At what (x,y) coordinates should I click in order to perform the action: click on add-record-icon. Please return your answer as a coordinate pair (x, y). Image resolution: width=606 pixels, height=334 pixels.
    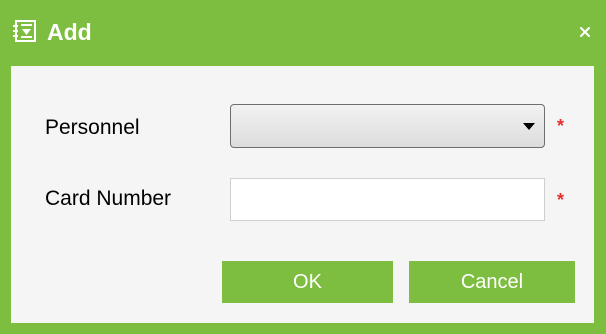
    Looking at the image, I should click on (24, 31).